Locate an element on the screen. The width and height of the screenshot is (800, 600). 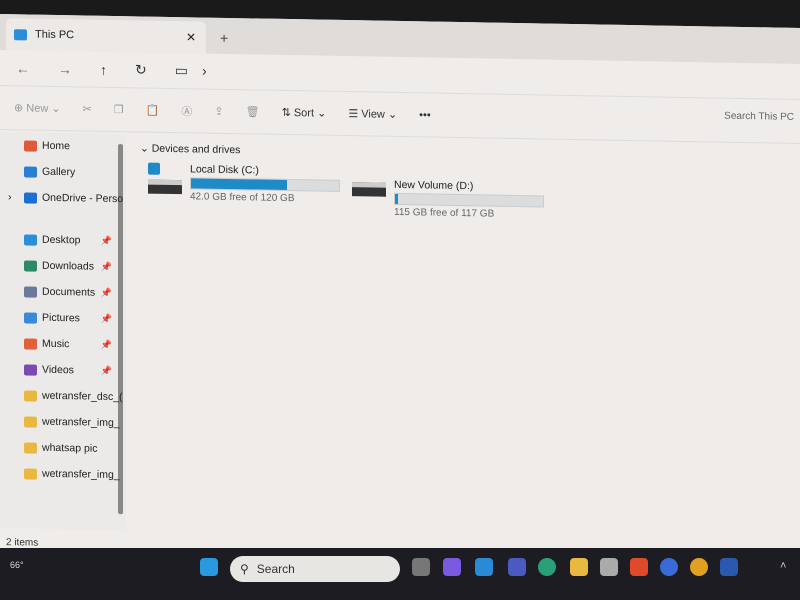
monitor-icon: ▭ is located at coordinates (181, 70).